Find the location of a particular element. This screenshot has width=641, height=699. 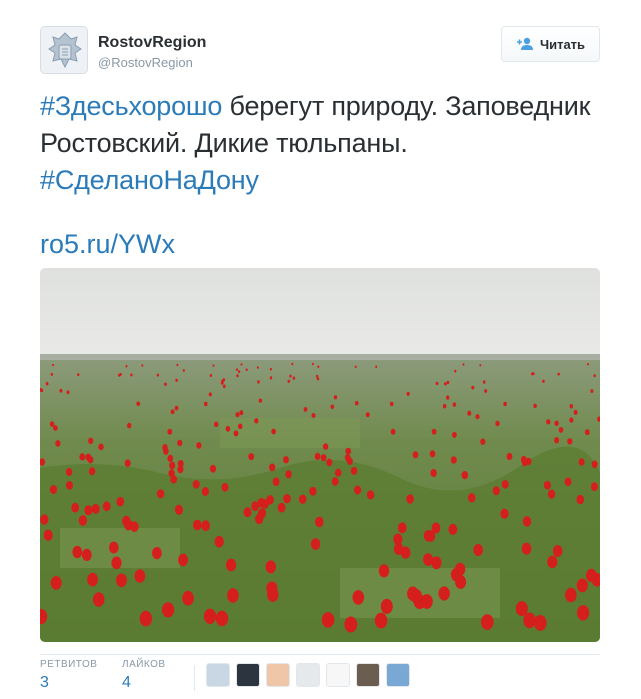

tweet-link: ro5.ru/YWx is located at coordinates (107, 244).